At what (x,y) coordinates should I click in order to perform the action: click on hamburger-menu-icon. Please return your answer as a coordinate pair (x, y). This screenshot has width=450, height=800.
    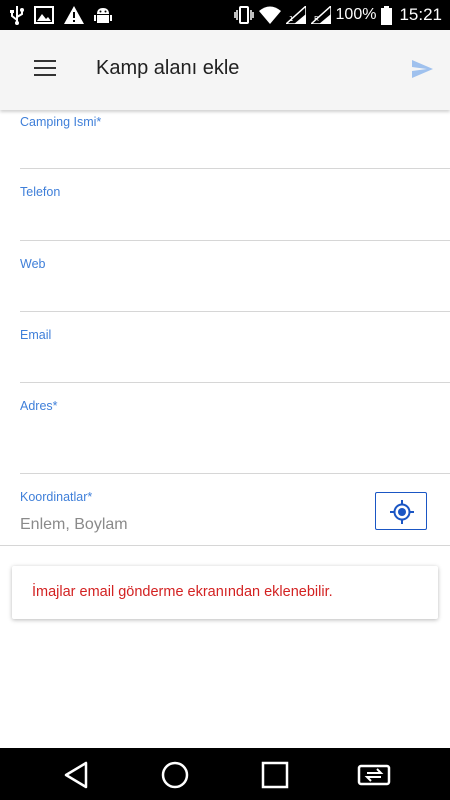
    Looking at the image, I should click on (45, 69).